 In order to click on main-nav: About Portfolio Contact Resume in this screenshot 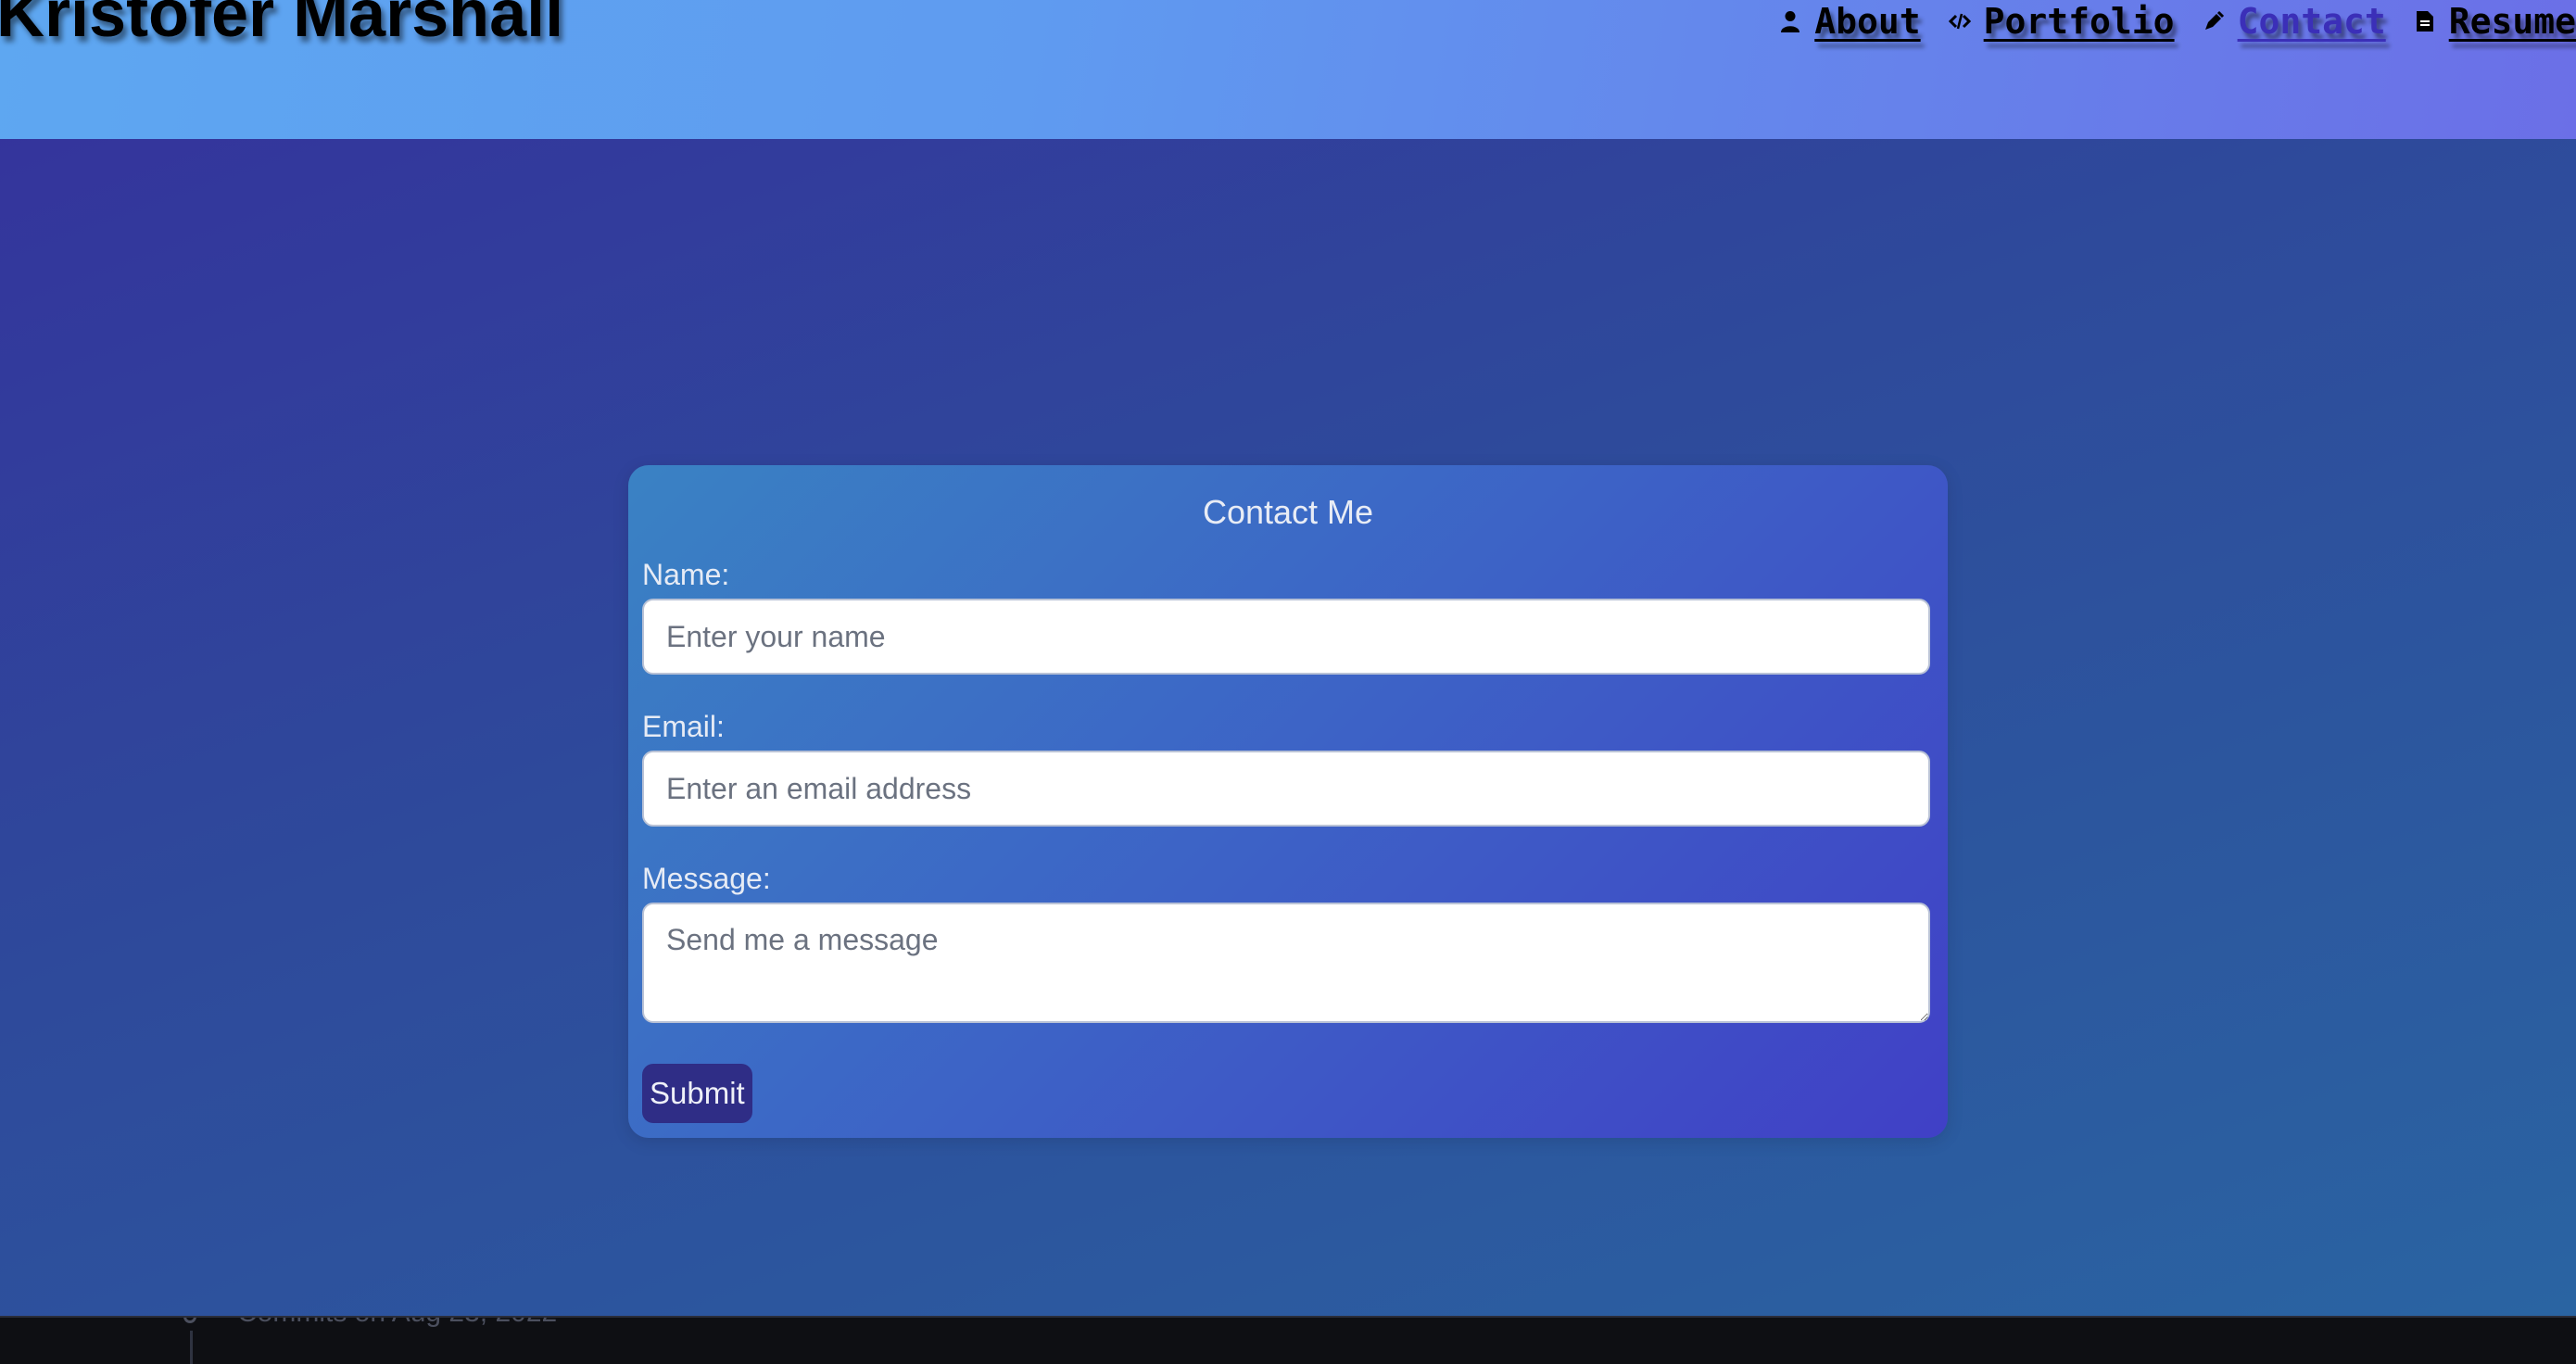, I will do `click(2177, 21)`.